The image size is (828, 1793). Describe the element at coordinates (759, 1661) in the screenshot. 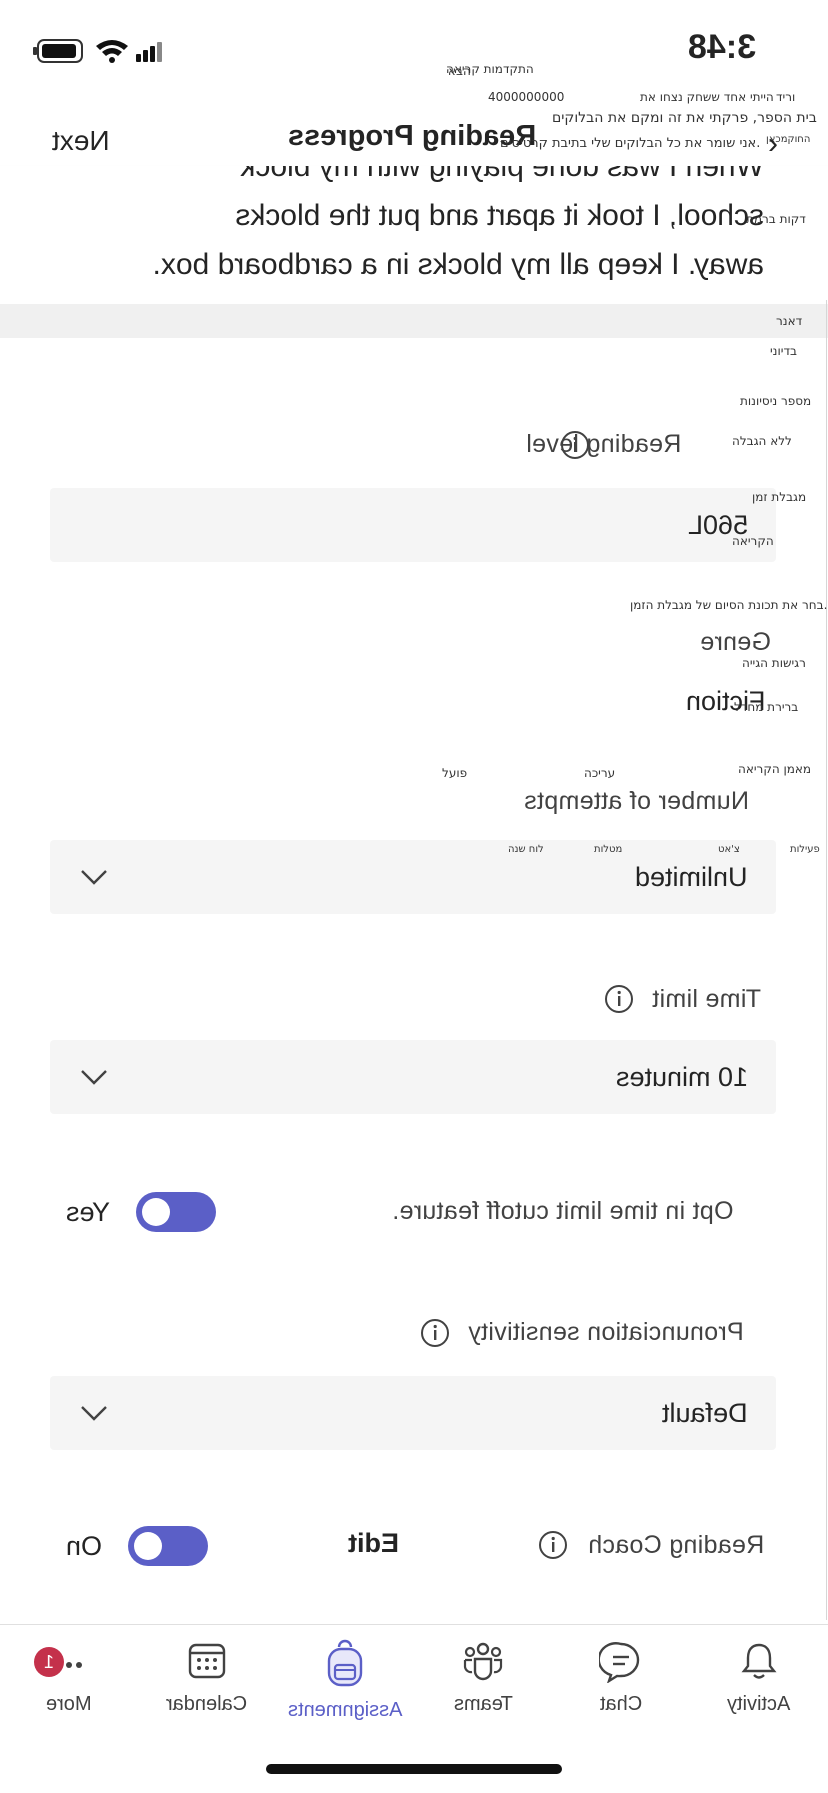

I see `bell-icon` at that location.